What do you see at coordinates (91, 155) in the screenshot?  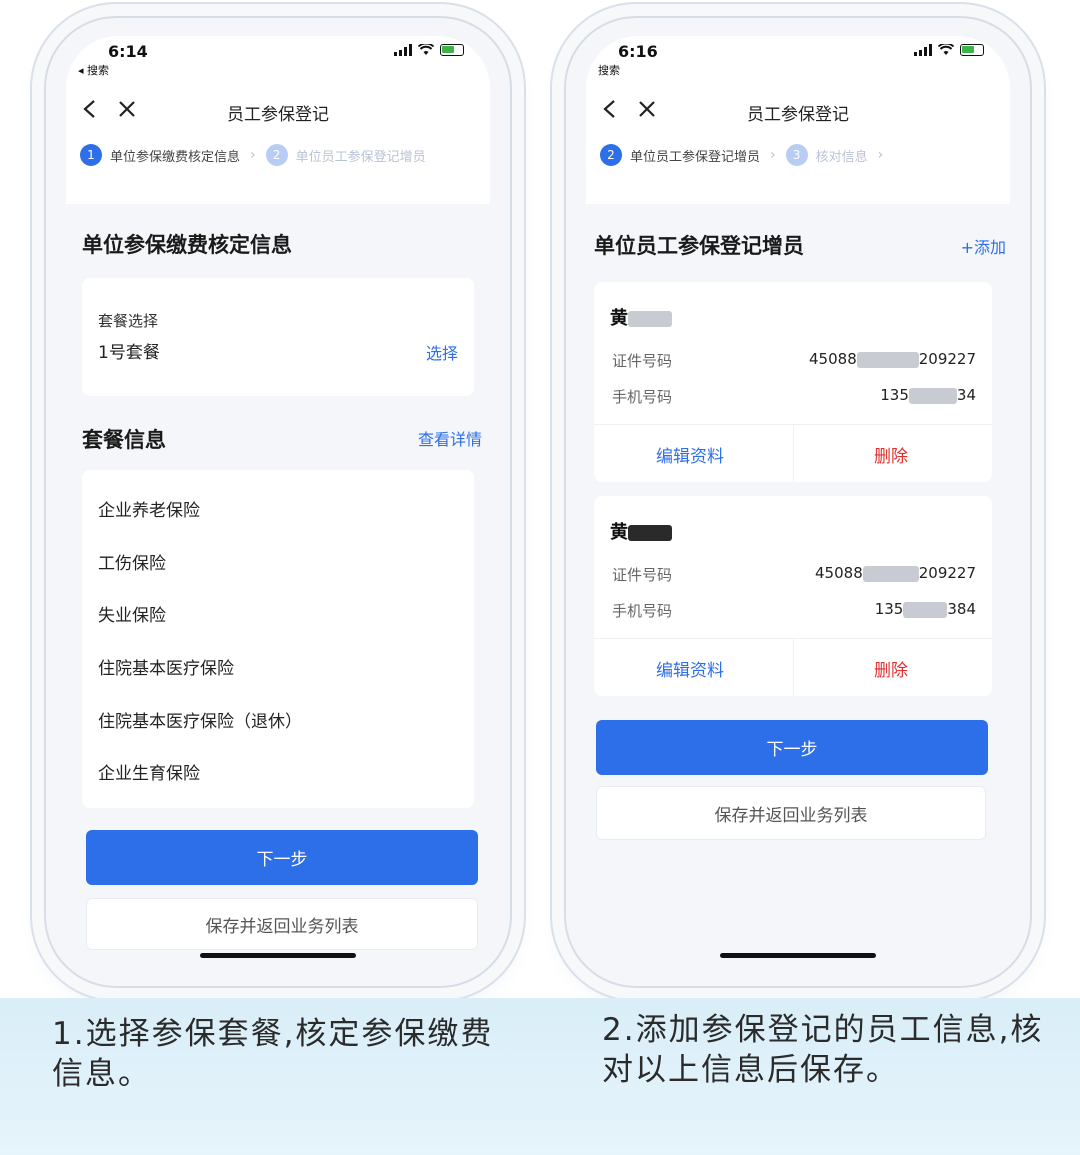 I see `step-number-1: 1` at bounding box center [91, 155].